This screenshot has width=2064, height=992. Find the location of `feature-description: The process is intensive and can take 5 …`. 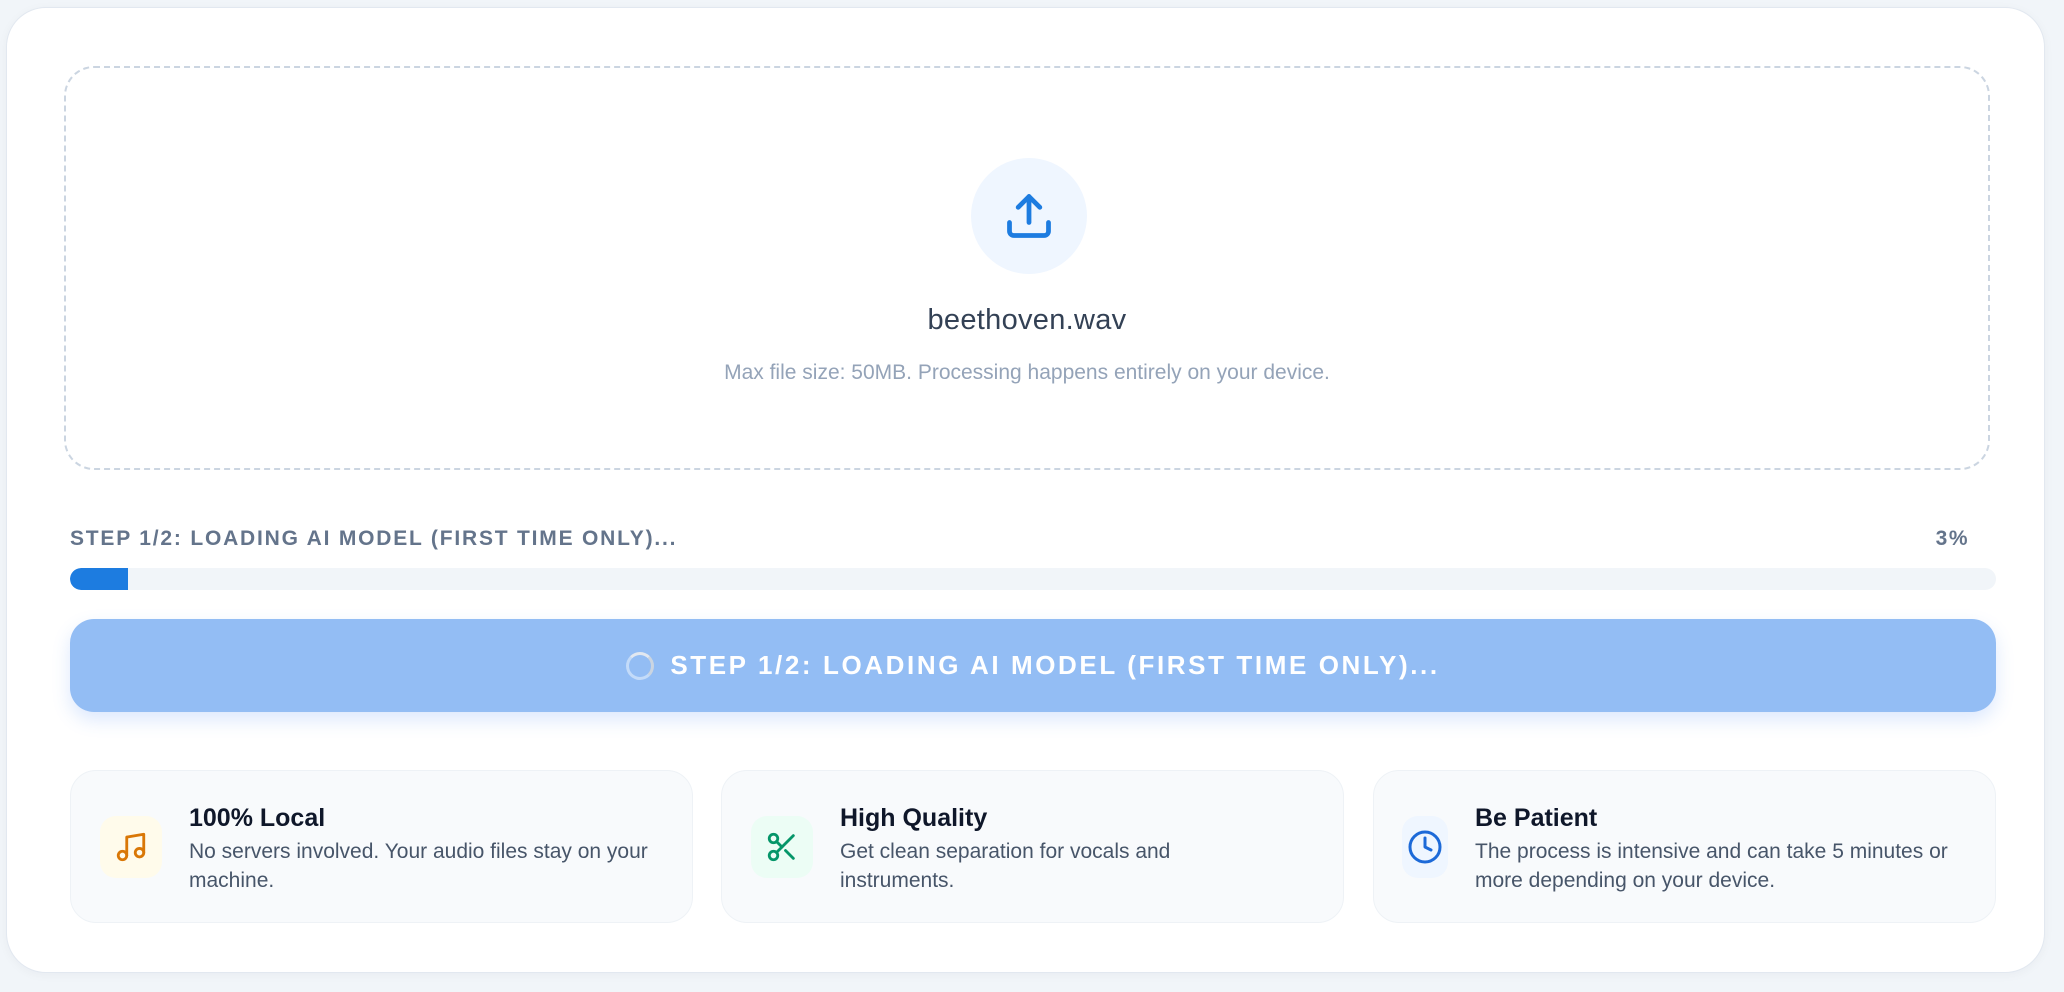

feature-description: The process is intensive and can take 5 … is located at coordinates (1711, 866).